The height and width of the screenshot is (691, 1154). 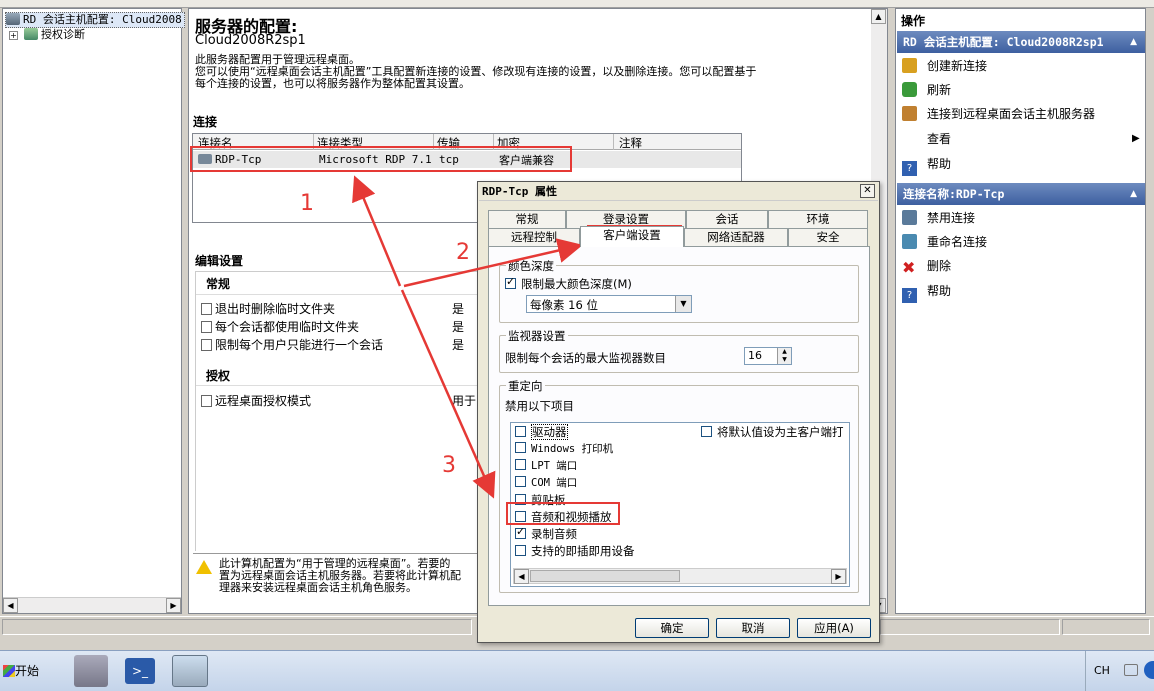 I want to click on expand-icon: +, so click(x=13, y=35).